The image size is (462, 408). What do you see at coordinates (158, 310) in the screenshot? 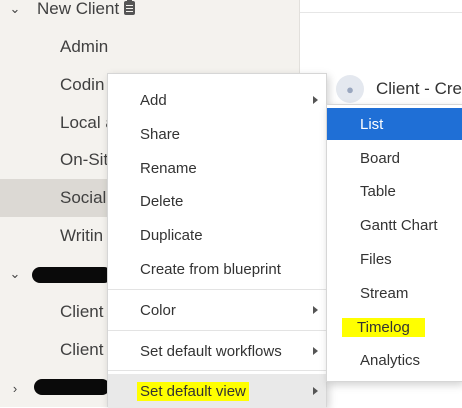
I see `menu-item-label: Color` at bounding box center [158, 310].